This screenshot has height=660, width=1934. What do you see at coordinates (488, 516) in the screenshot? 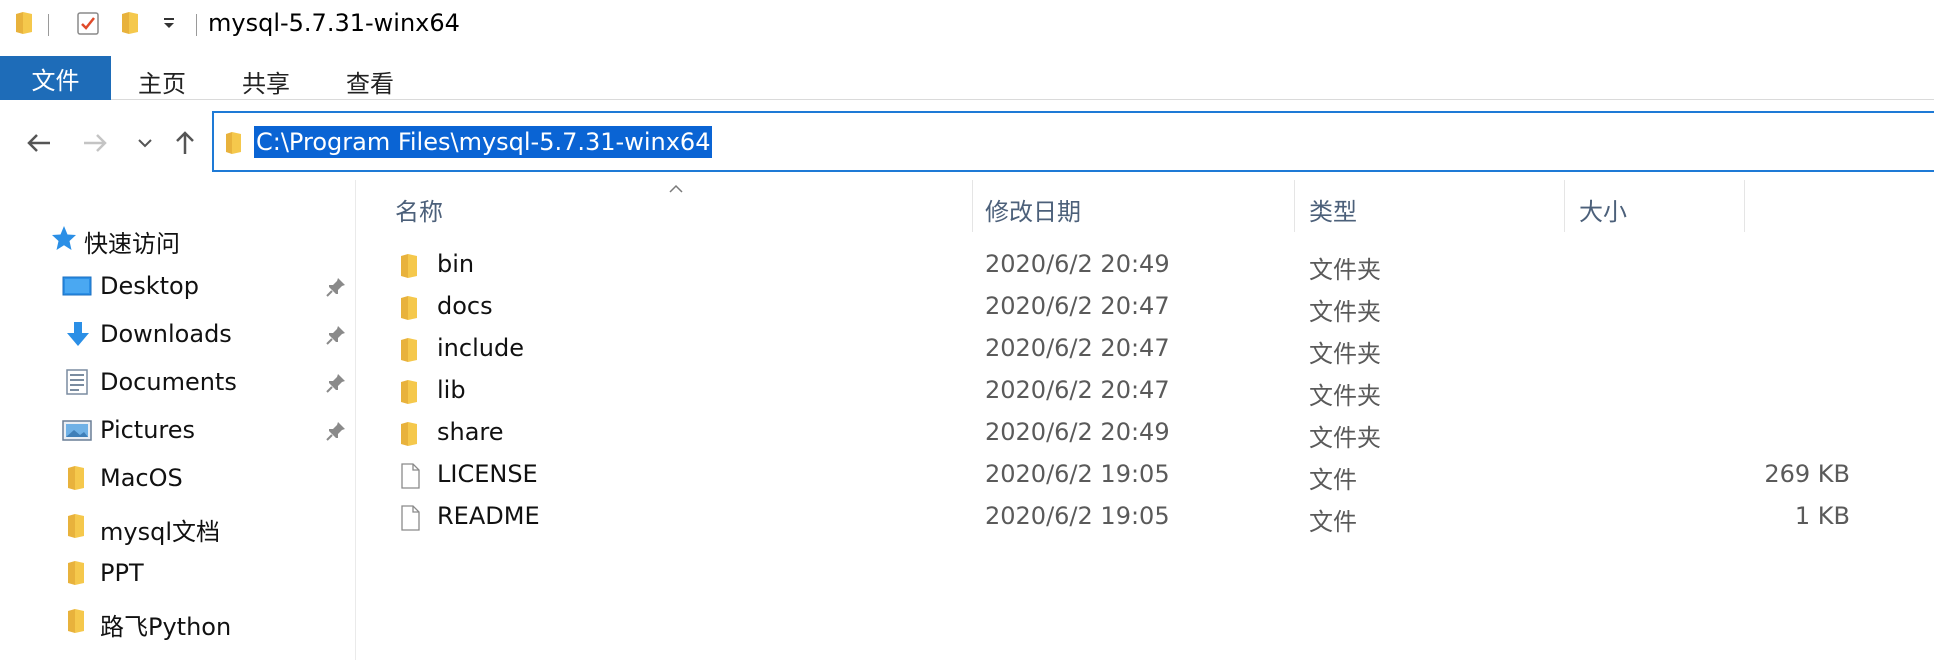
I see `file-name: README` at bounding box center [488, 516].